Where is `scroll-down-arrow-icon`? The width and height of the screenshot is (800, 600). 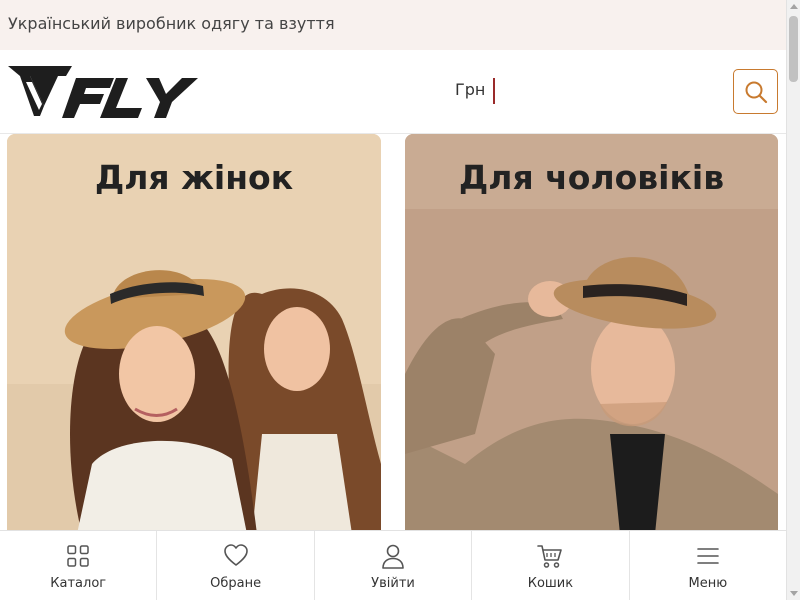 scroll-down-arrow-icon is located at coordinates (794, 593).